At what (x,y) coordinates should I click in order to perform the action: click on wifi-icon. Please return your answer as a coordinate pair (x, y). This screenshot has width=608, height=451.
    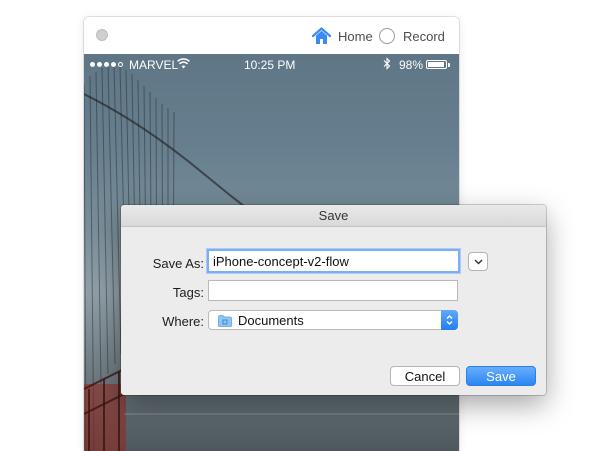
    Looking at the image, I should click on (183, 63).